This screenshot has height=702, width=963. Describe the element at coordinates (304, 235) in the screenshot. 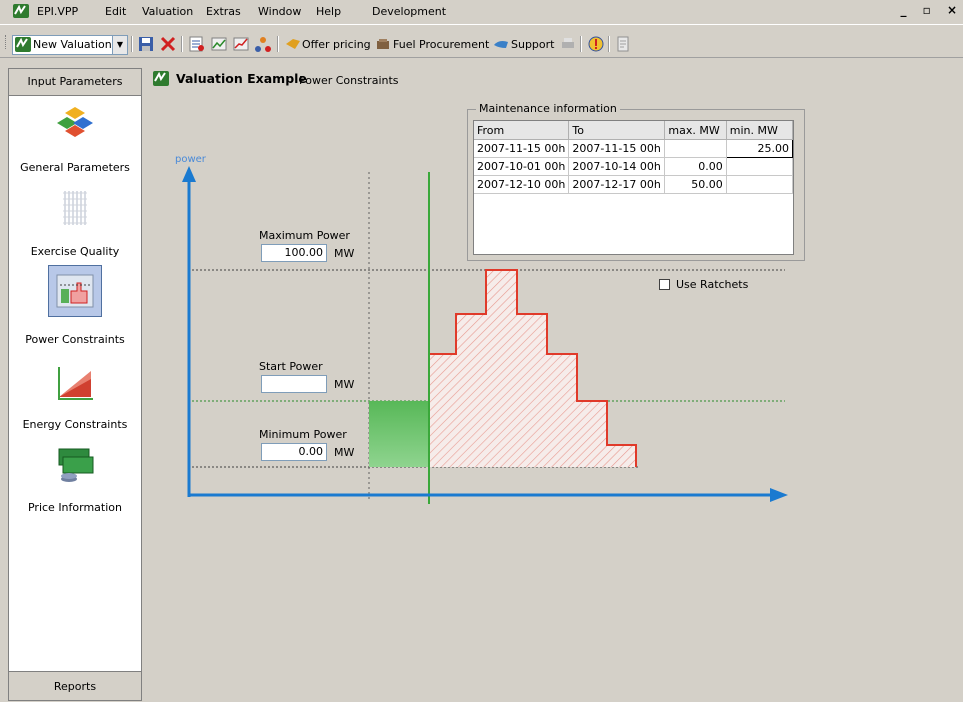

I see `max-power-label: Maximum Power` at that location.